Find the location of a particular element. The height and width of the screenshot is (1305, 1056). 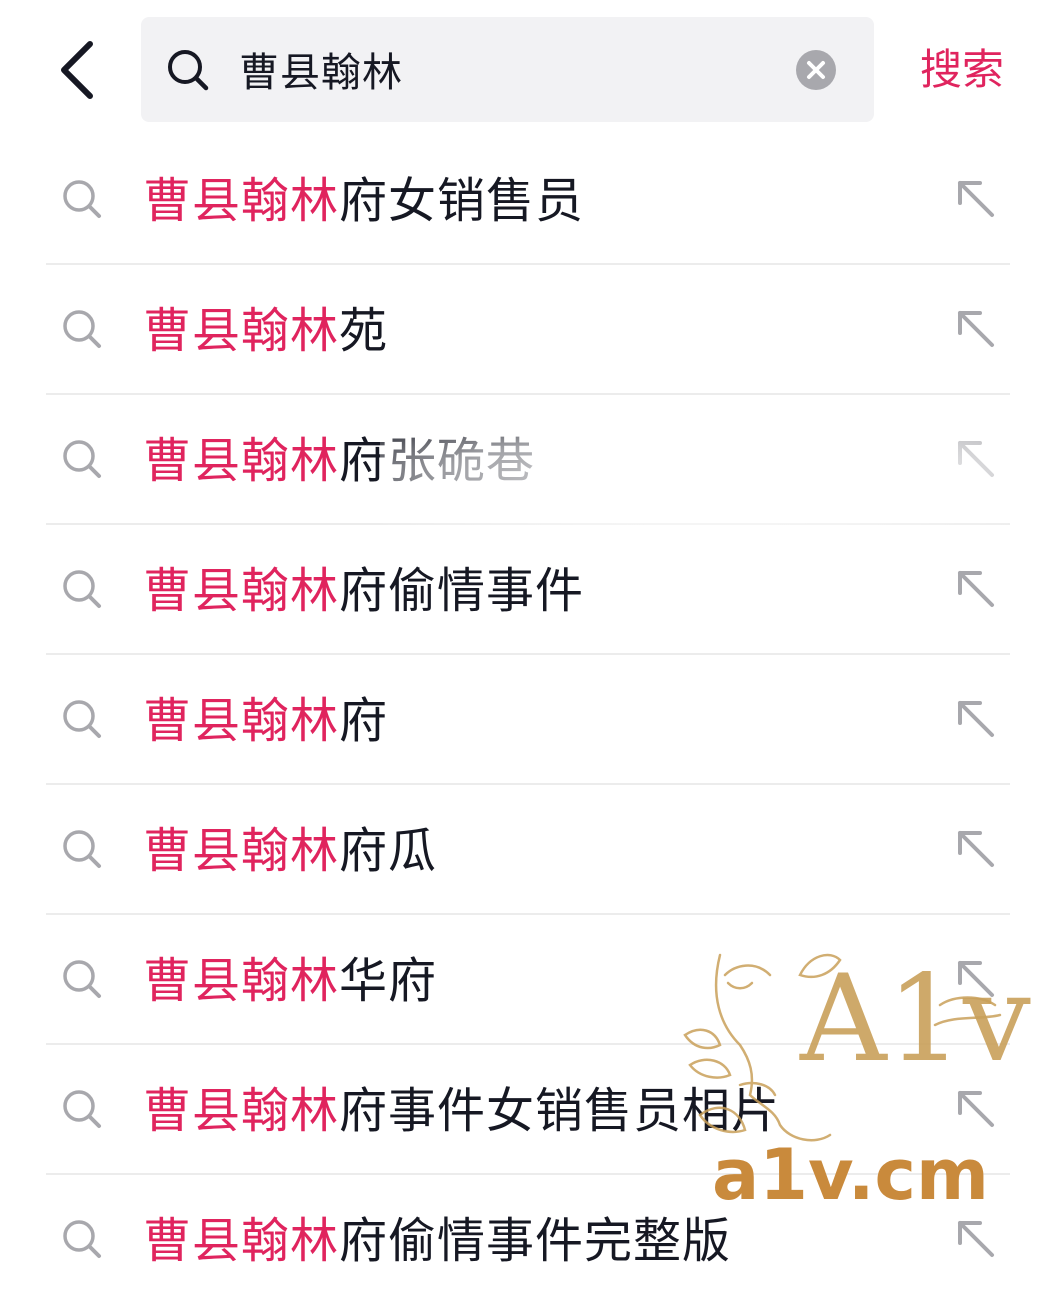

suggestion-text: 曹县翰林华府 is located at coordinates (290, 982).